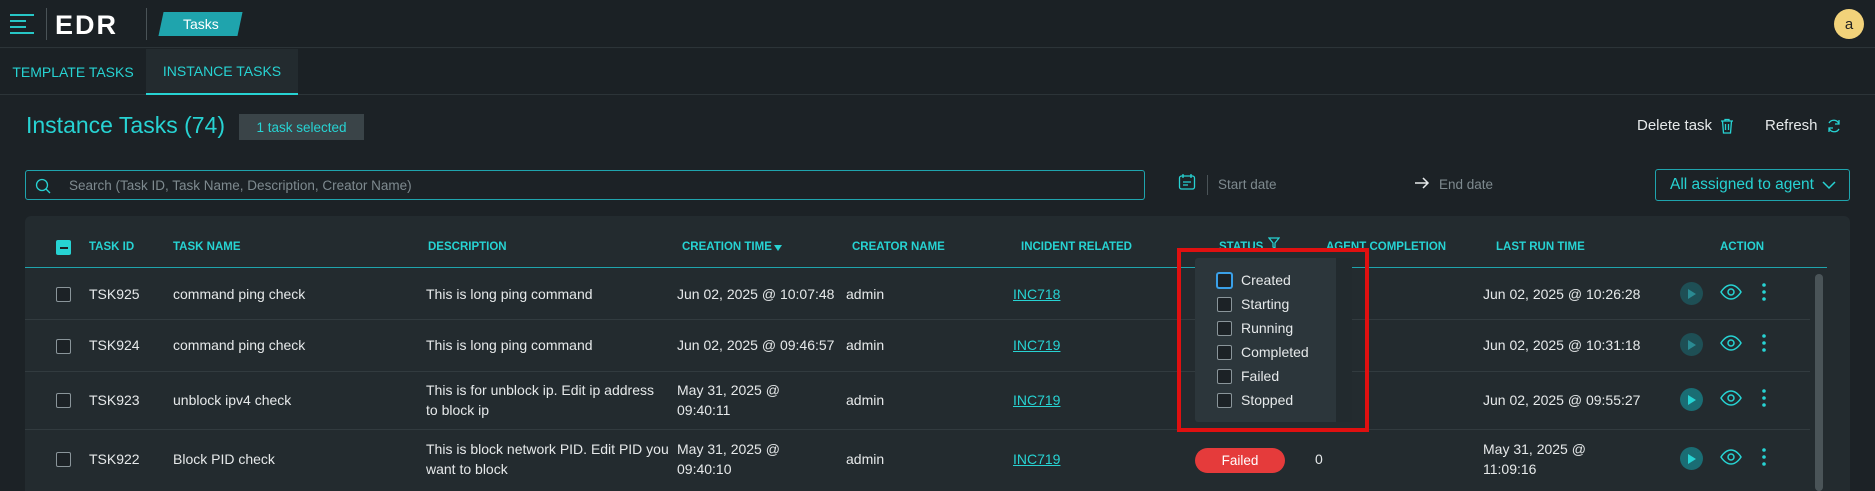 Image resolution: width=1875 pixels, height=491 pixels. Describe the element at coordinates (1727, 126) in the screenshot. I see `trash-icon` at that location.